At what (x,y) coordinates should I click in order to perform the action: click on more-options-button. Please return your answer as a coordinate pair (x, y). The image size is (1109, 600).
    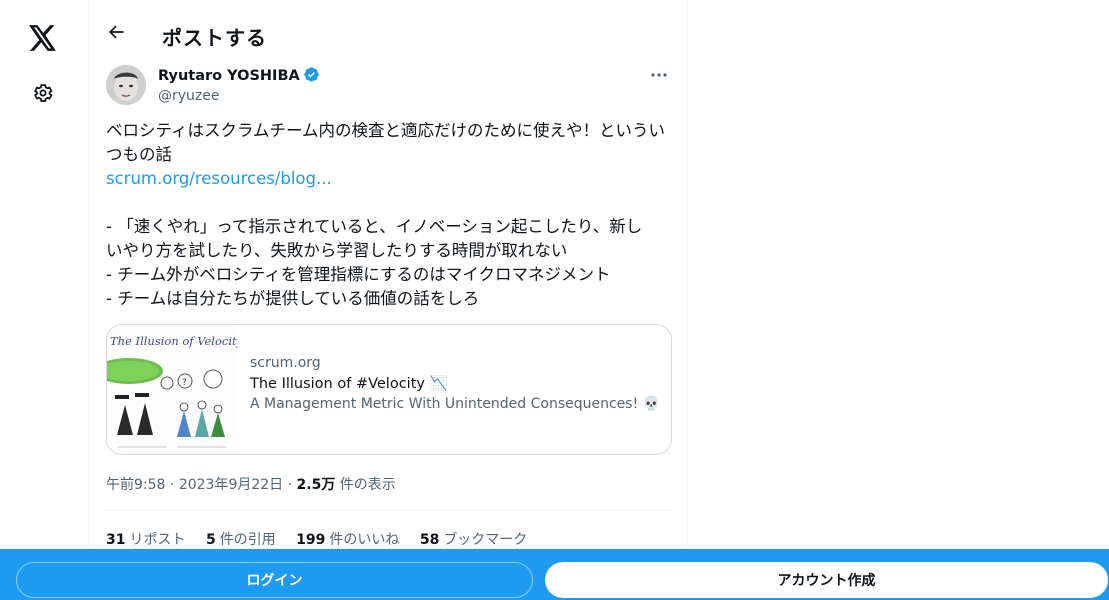
    Looking at the image, I should click on (659, 75).